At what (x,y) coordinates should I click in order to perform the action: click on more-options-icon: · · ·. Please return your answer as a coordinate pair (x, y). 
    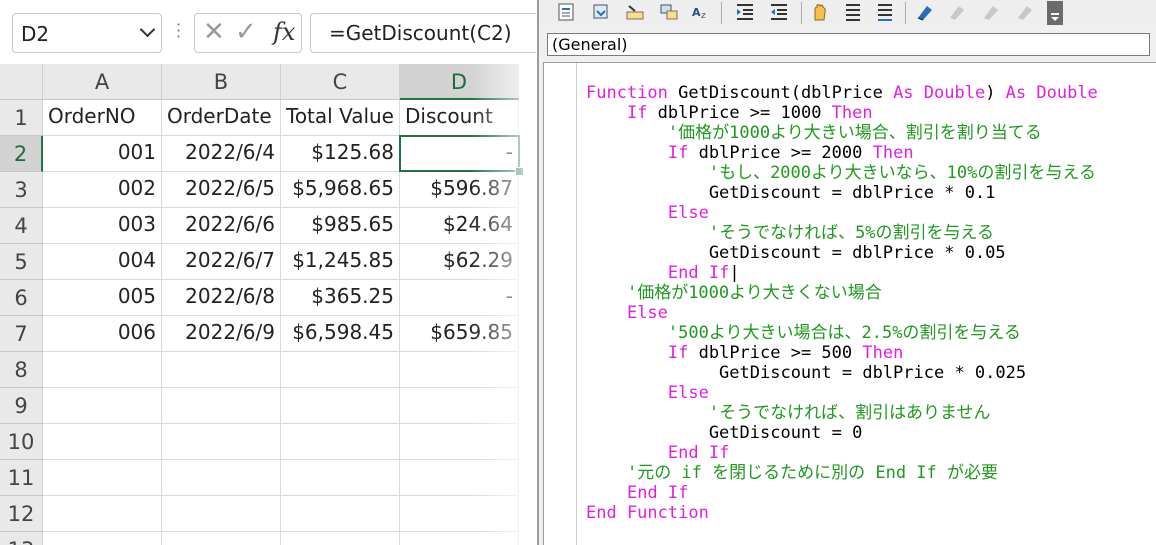
    Looking at the image, I should click on (178, 31).